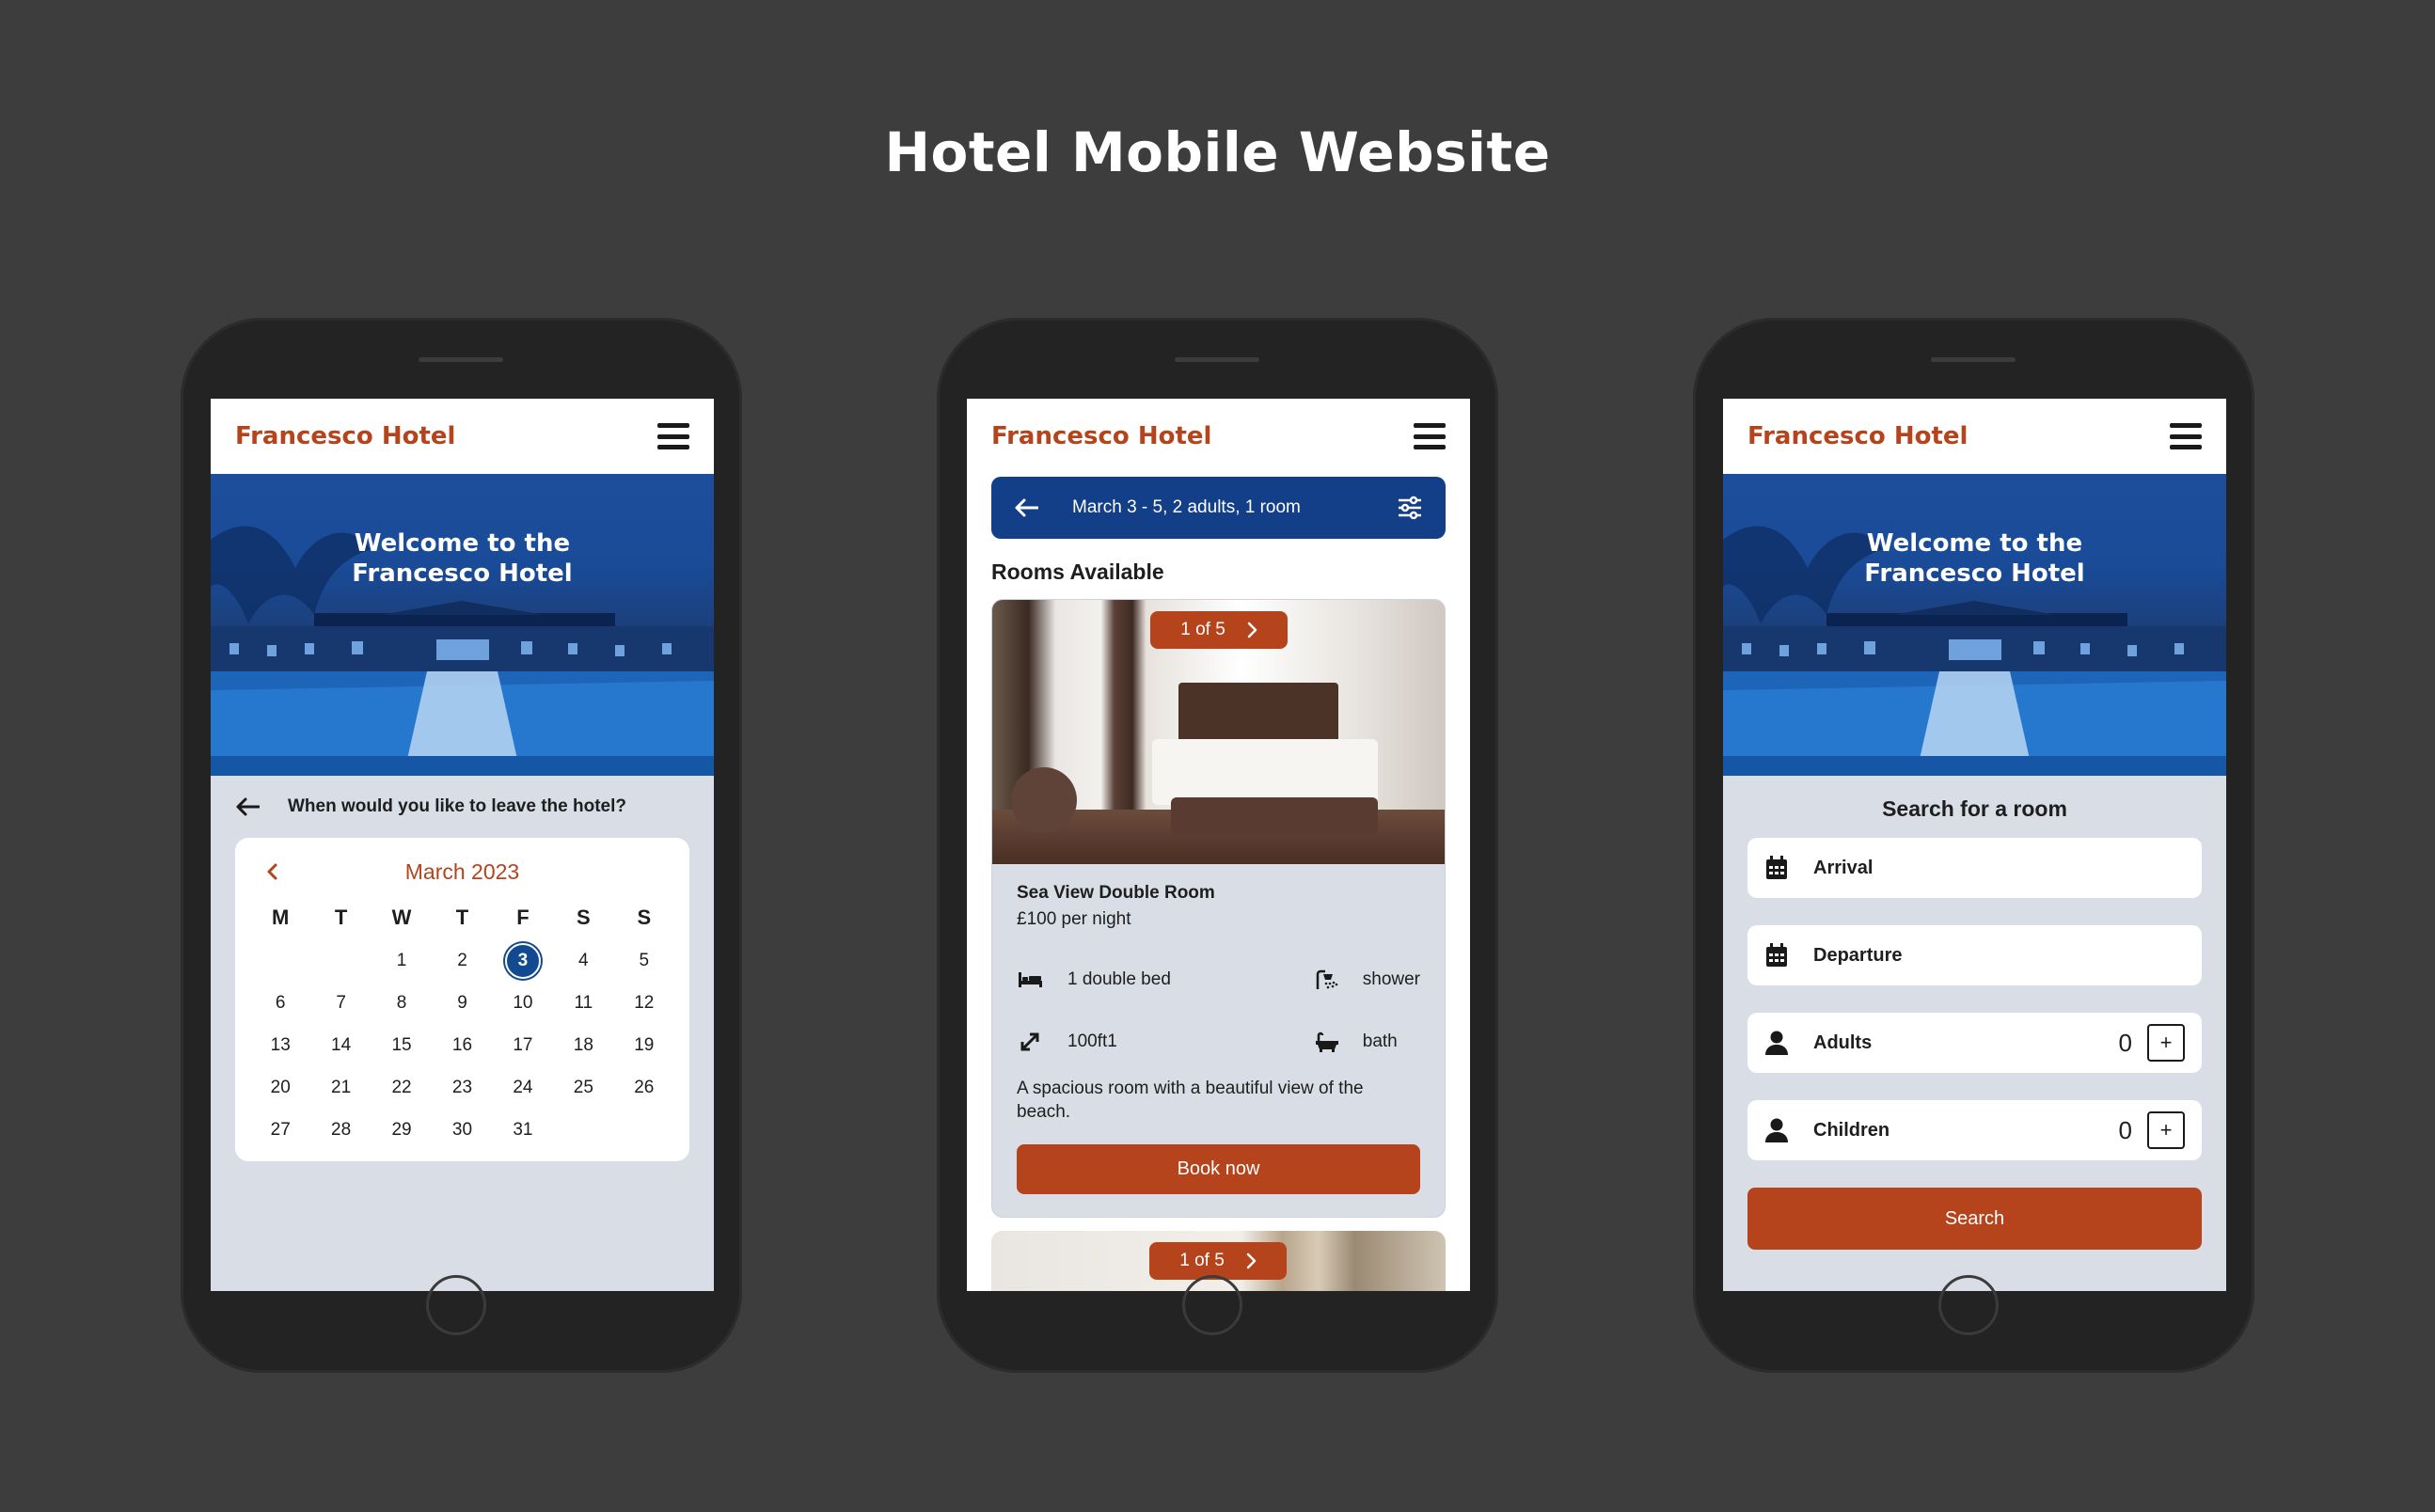  Describe the element at coordinates (583, 1087) in the screenshot. I see `calendar-day: 25` at that location.